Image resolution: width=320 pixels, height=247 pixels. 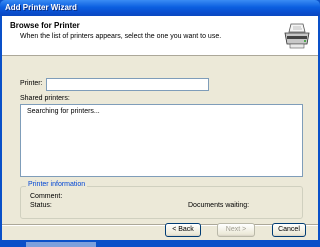 I want to click on printer-label: Printer:, so click(x=31, y=83).